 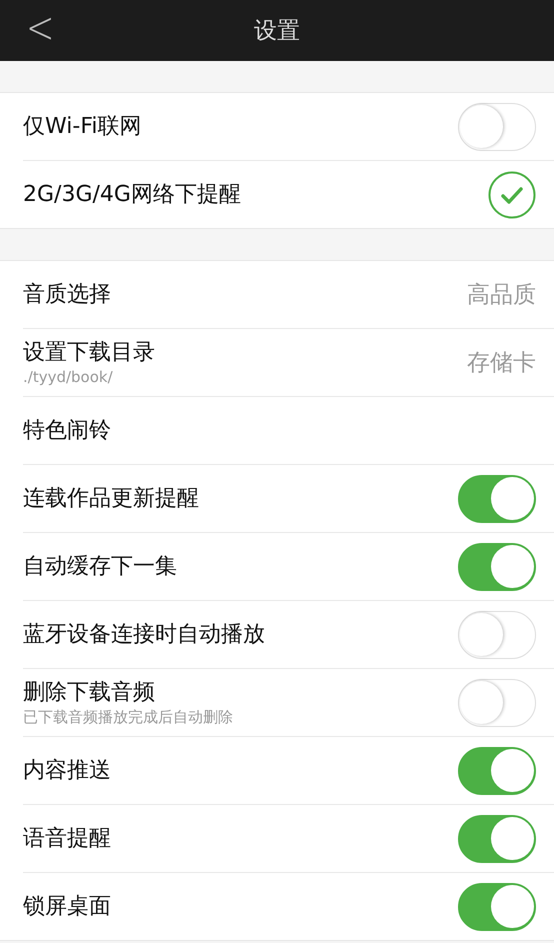 I want to click on setting-label: 2G/3G/4G网络下提醒, so click(x=132, y=194).